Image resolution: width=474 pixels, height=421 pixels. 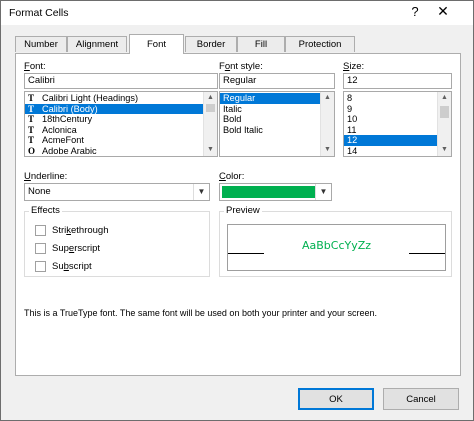 I want to click on font-style-scrollbar: ▲ ▼, so click(x=327, y=124).